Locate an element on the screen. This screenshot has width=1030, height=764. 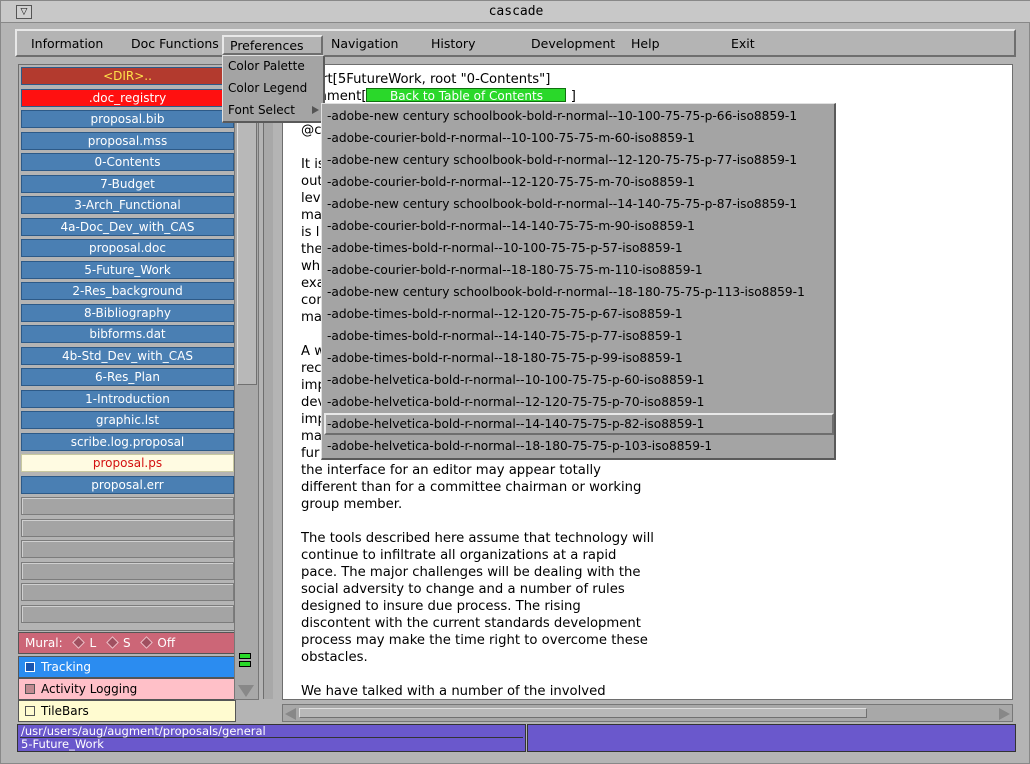
status-node: 5-Future_Work is located at coordinates (62, 744).